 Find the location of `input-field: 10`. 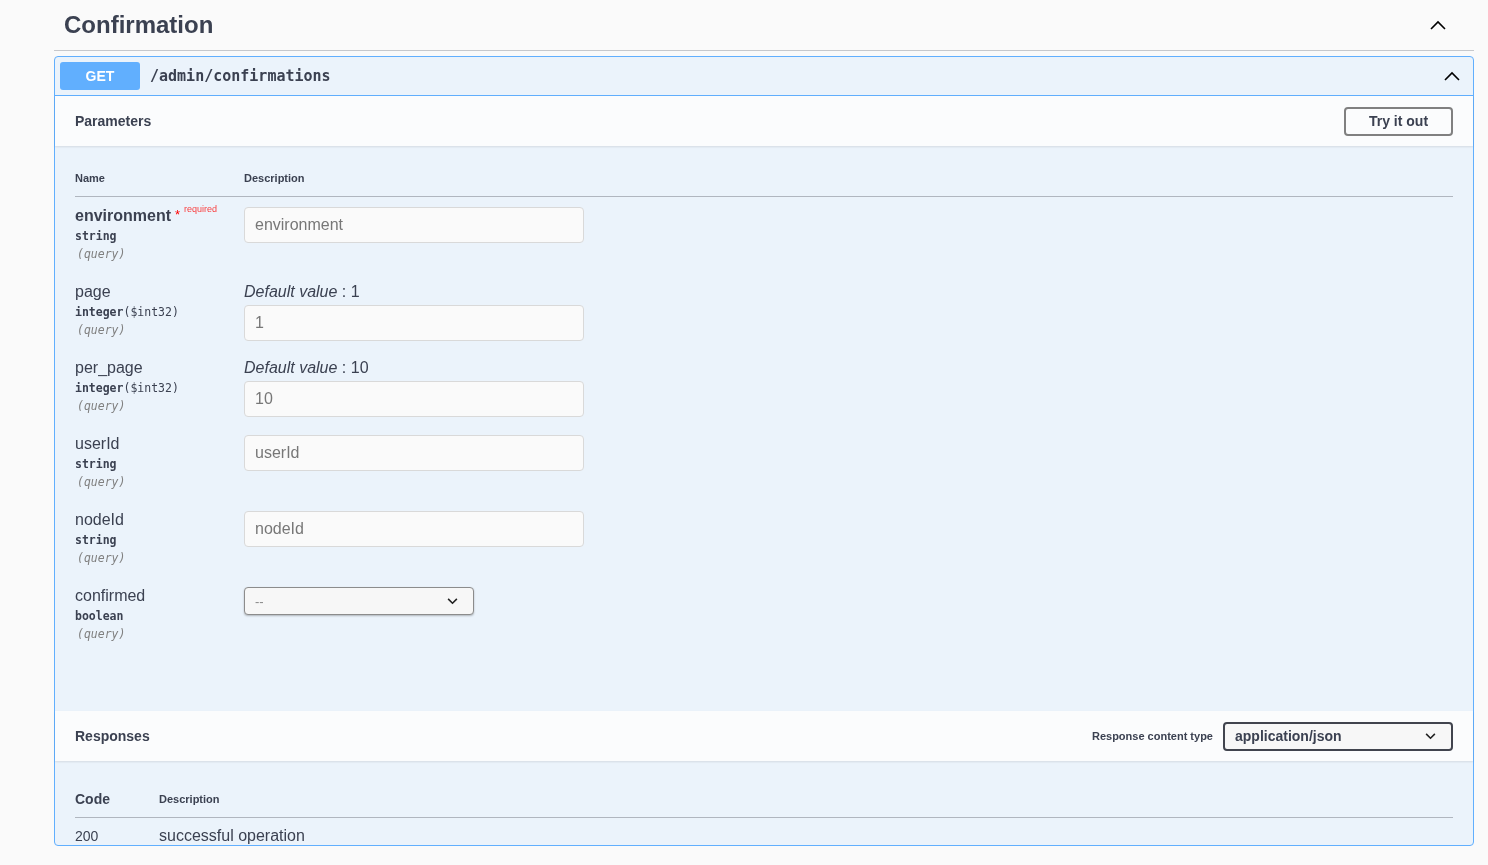

input-field: 10 is located at coordinates (414, 399).